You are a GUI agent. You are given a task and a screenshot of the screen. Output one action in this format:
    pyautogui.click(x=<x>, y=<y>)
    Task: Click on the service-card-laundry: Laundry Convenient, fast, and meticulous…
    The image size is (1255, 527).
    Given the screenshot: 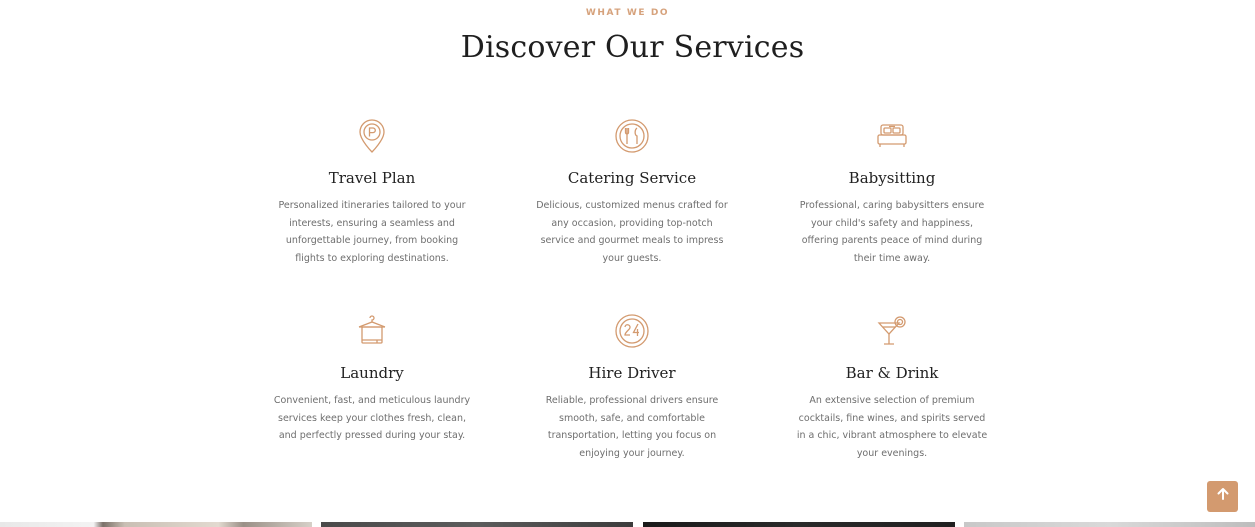 What is the action you would take?
    pyautogui.click(x=372, y=392)
    